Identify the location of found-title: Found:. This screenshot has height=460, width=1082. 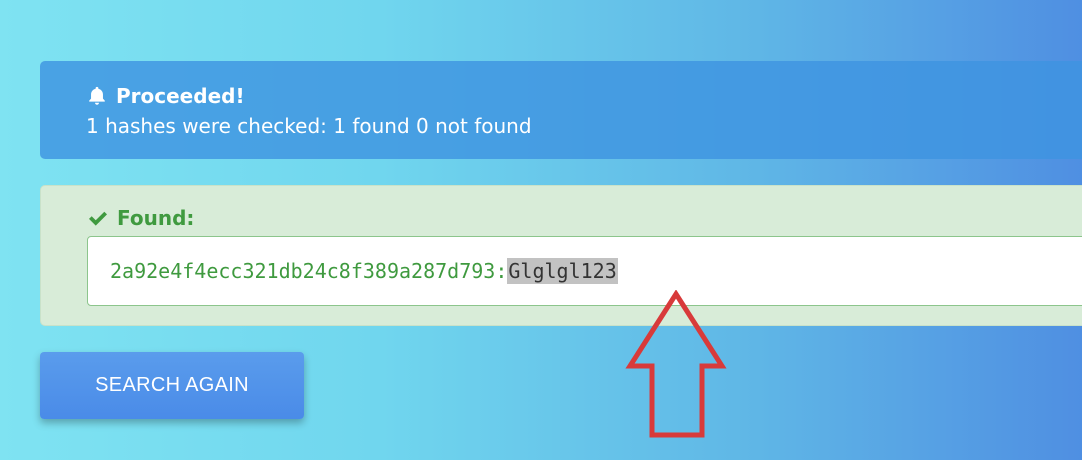
(156, 218).